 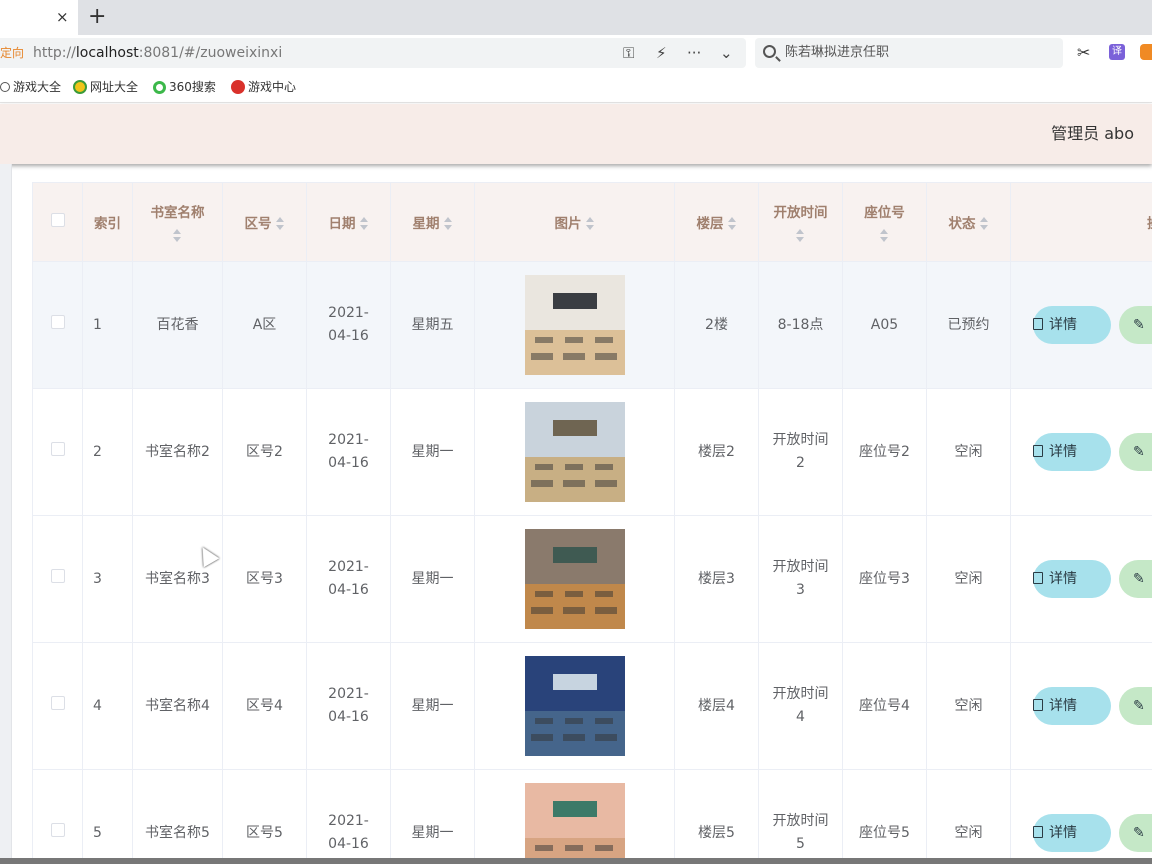 What do you see at coordinates (177, 325) in the screenshot?
I see `room-name-cell: 百花香` at bounding box center [177, 325].